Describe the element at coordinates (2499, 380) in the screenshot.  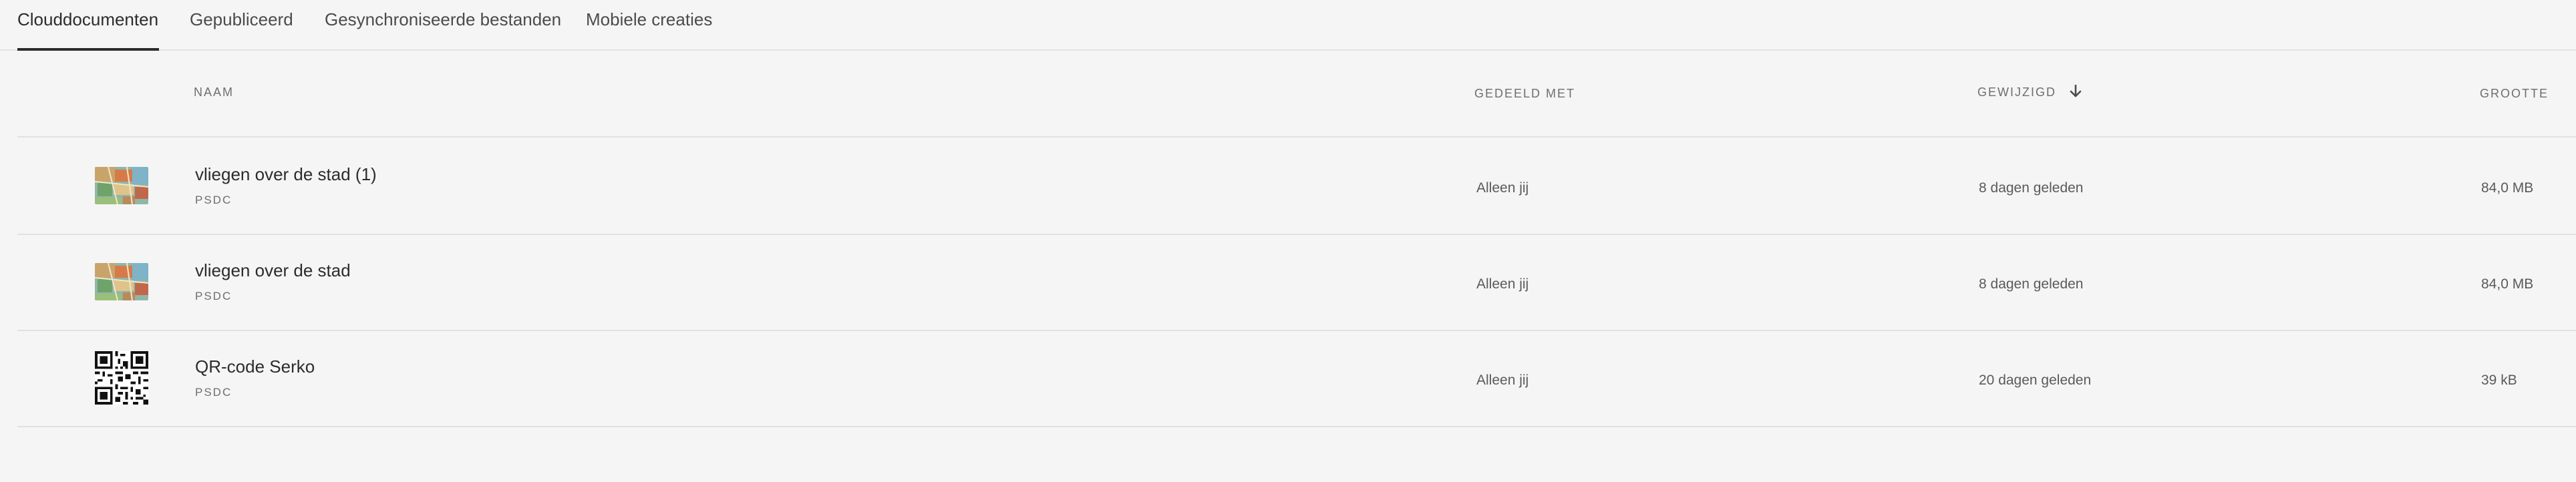
I see `size-value: 39 kB` at that location.